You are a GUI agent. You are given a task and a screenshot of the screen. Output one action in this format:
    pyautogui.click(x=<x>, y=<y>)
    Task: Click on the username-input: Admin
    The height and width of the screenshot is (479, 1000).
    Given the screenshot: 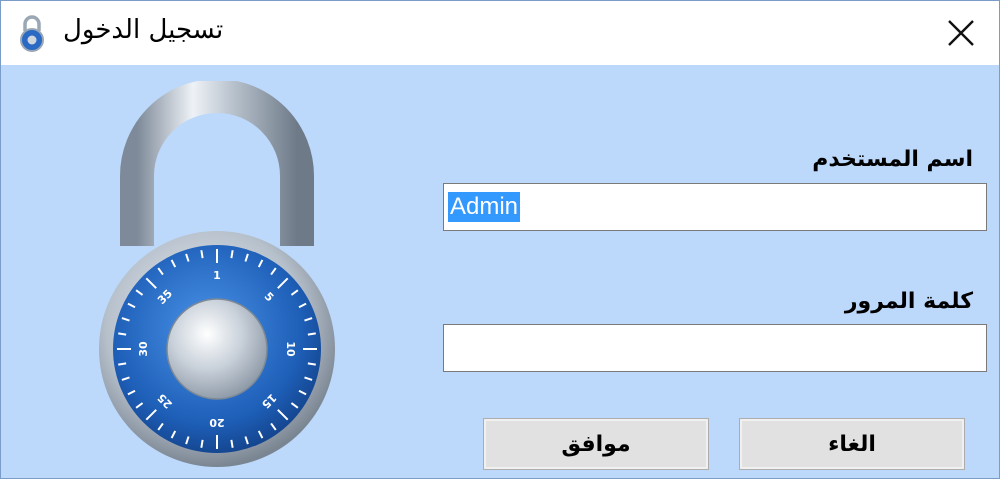 What is the action you would take?
    pyautogui.click(x=715, y=207)
    